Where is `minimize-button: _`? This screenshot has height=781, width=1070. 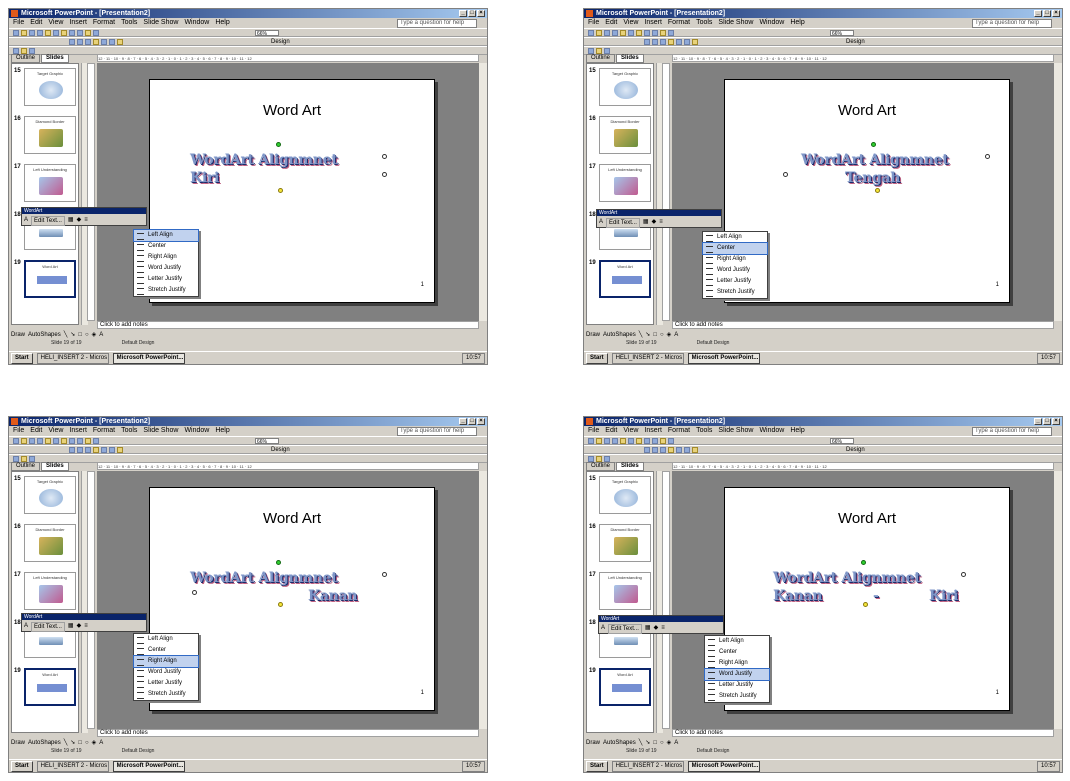
minimize-button: _ is located at coordinates (1038, 421).